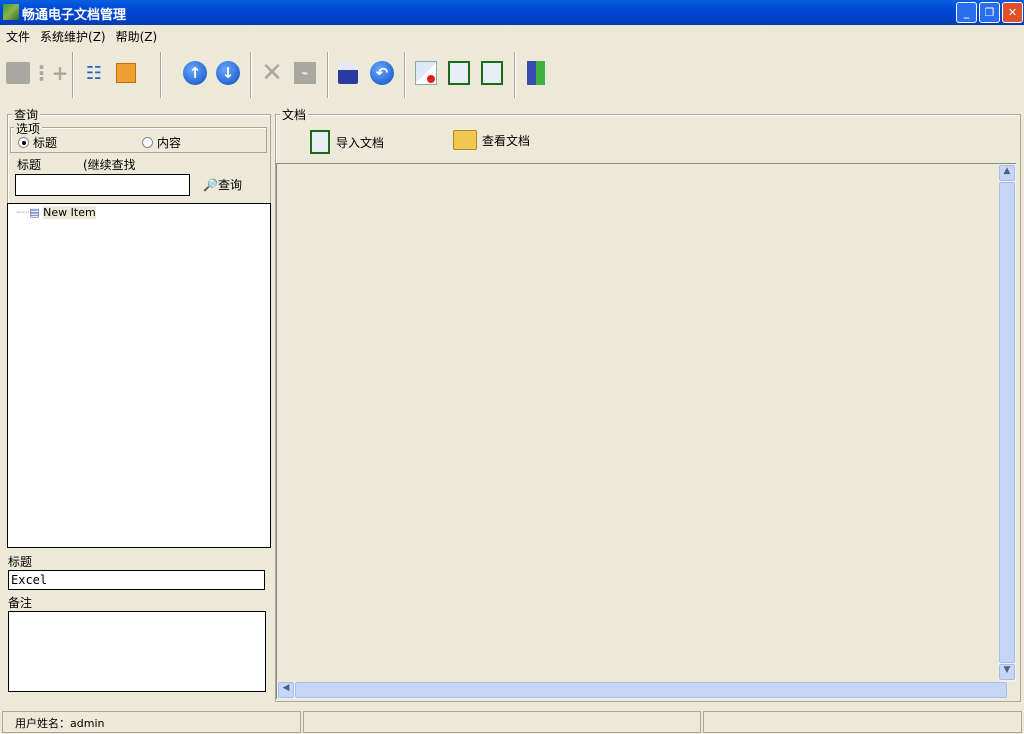 The image size is (1024, 734). What do you see at coordinates (492, 73) in the screenshot?
I see `export-doc-icon` at bounding box center [492, 73].